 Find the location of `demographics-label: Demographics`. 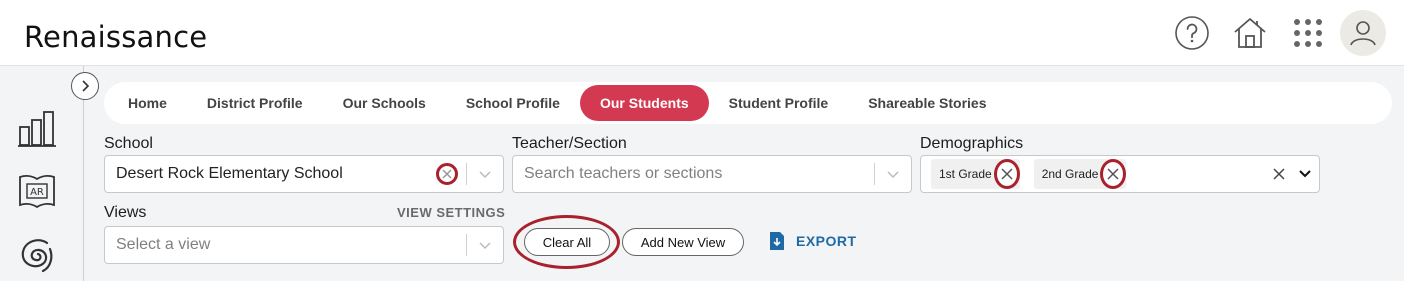

demographics-label: Demographics is located at coordinates (972, 143).